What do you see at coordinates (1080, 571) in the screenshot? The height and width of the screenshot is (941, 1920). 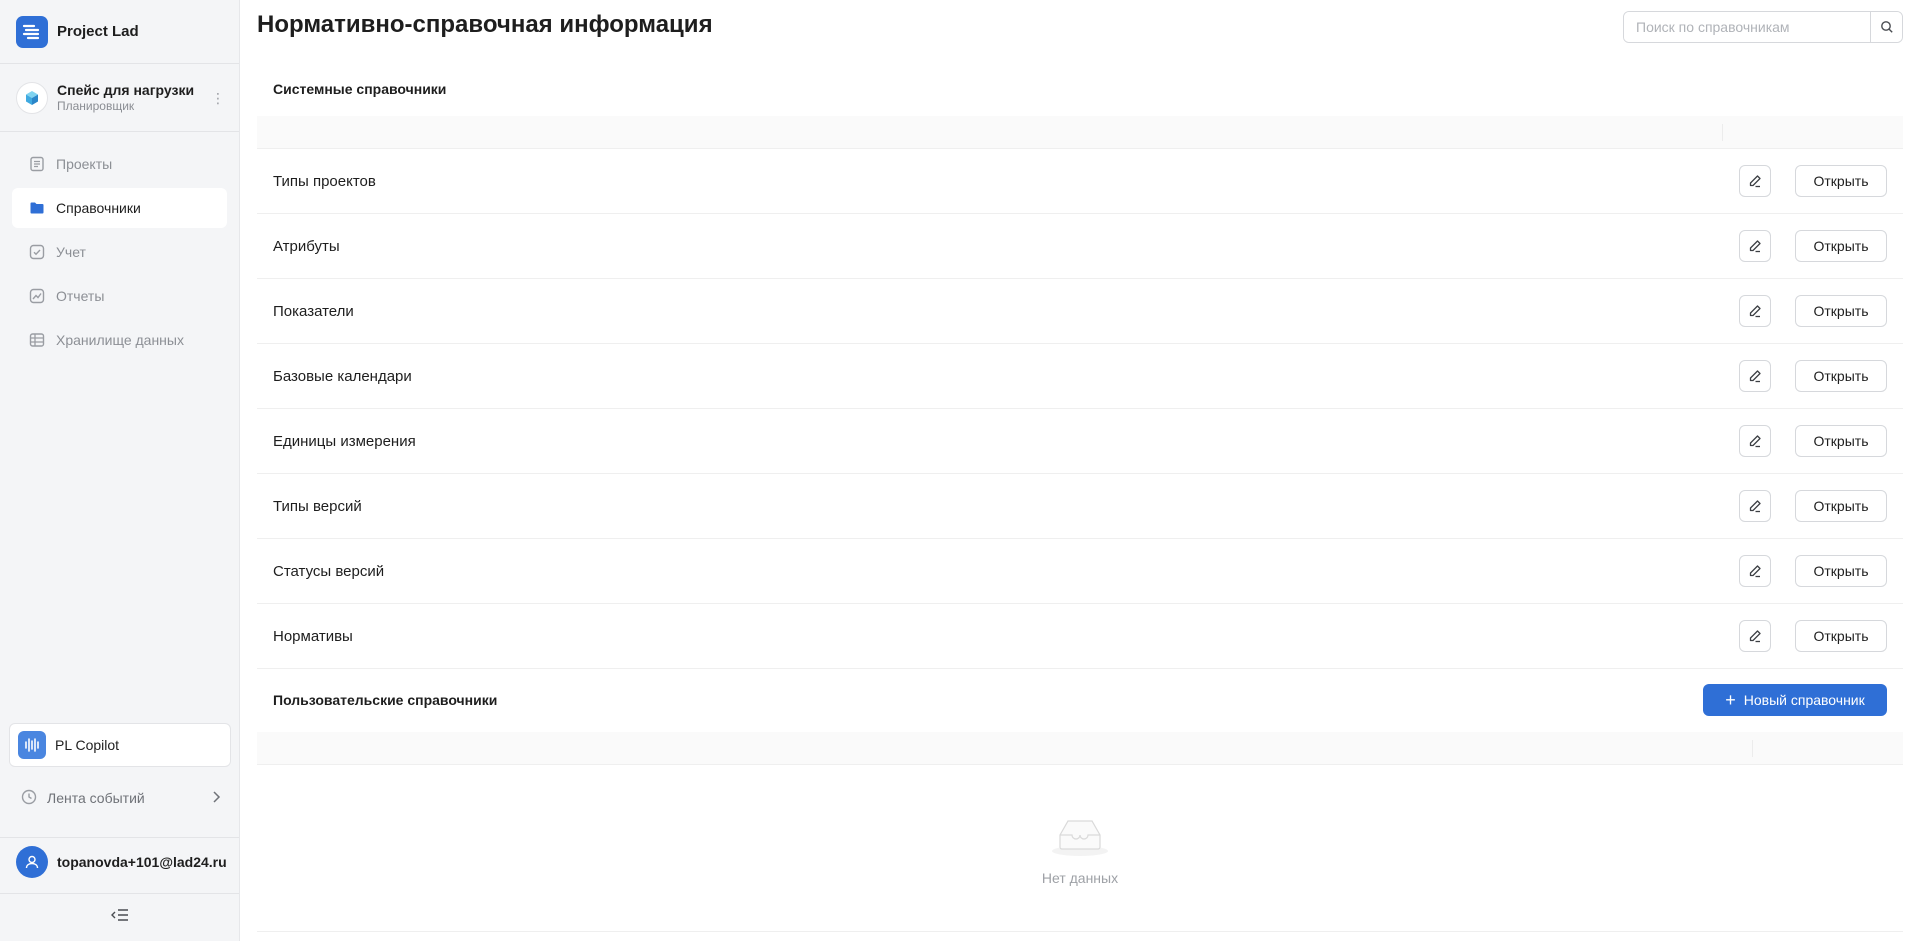 I see `table-row: Статусы версий Открыть` at bounding box center [1080, 571].